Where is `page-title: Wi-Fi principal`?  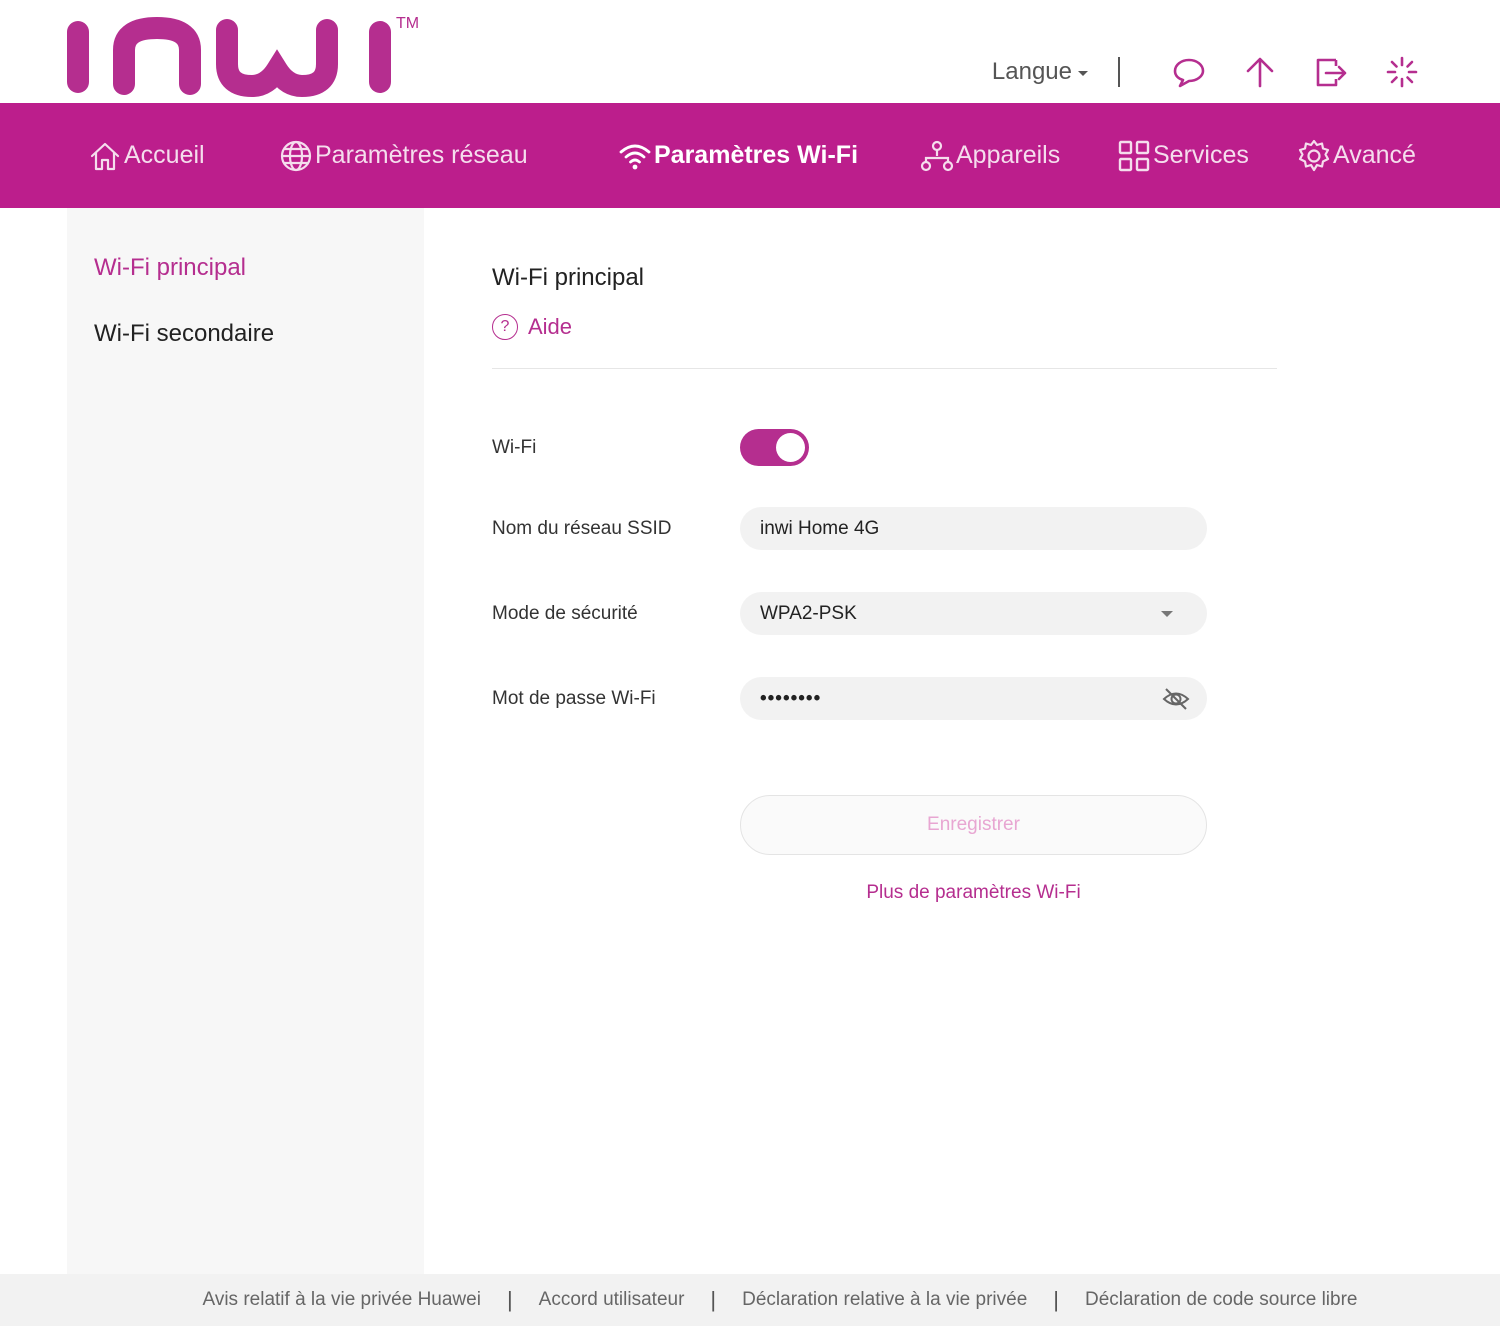
page-title: Wi-Fi principal is located at coordinates (568, 277).